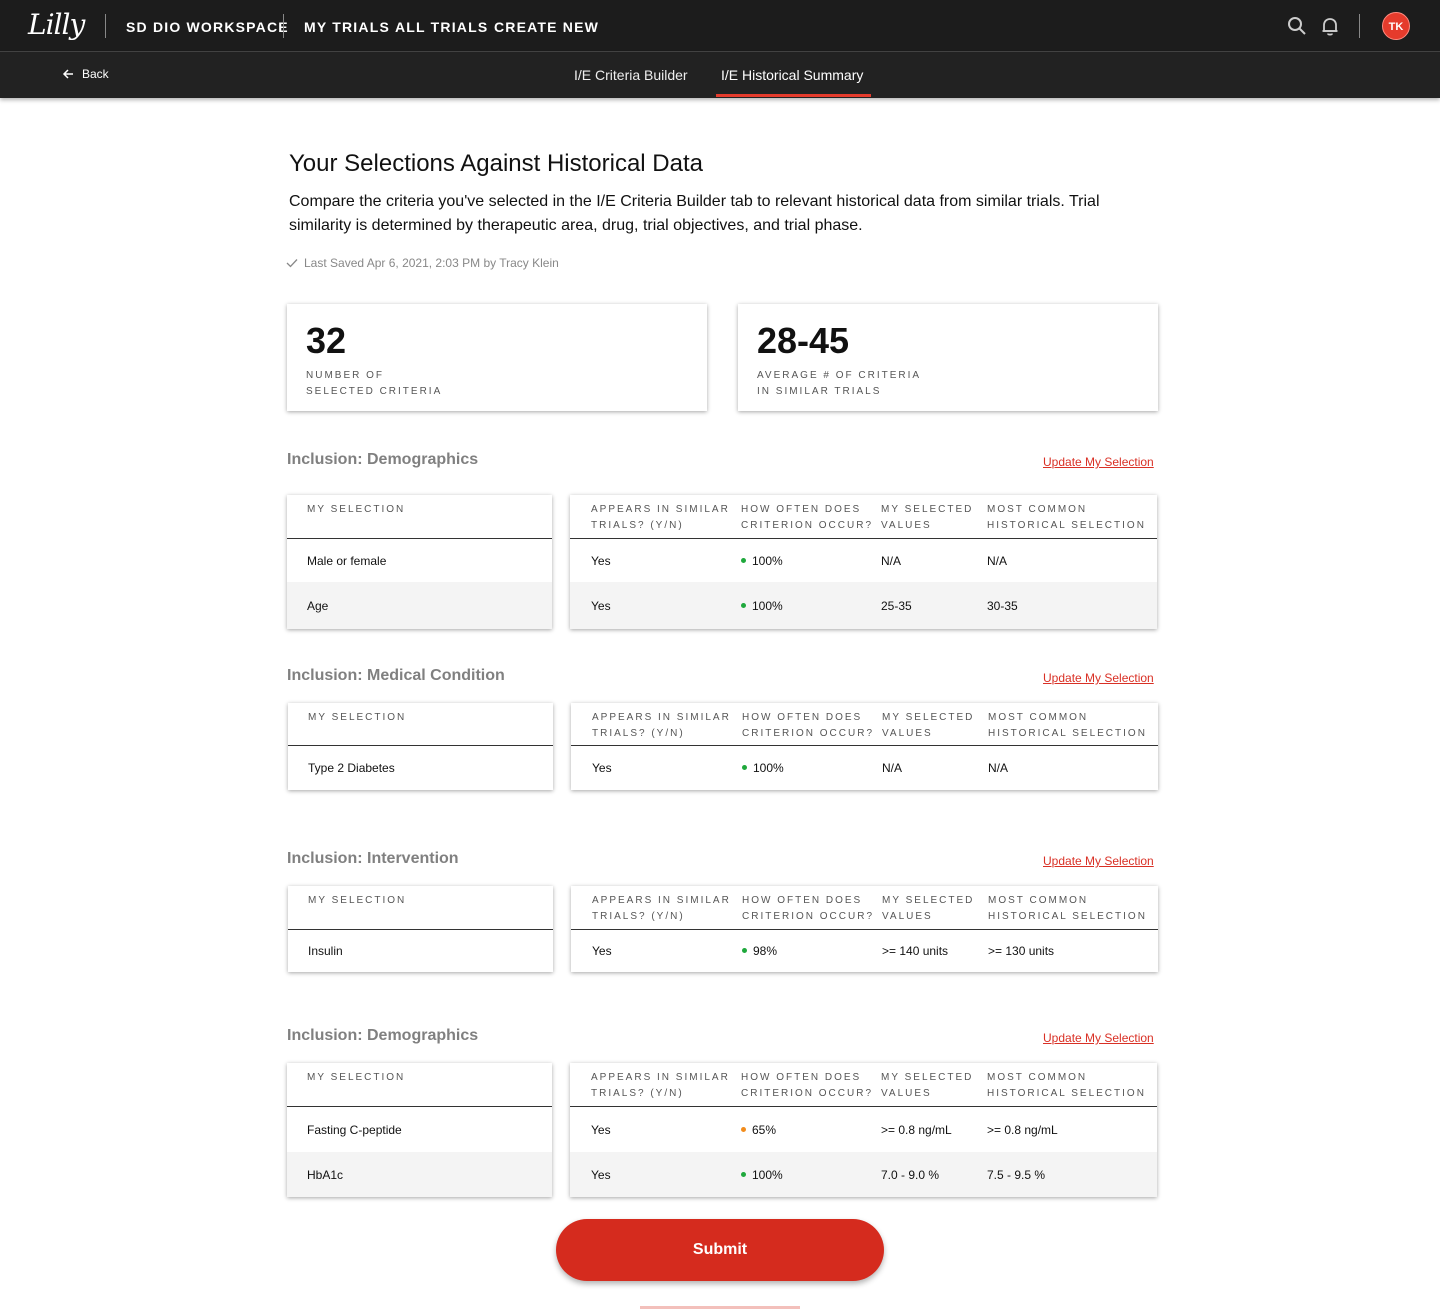  What do you see at coordinates (927, 509) in the screenshot?
I see `column-header-line: MY SELECTED` at bounding box center [927, 509].